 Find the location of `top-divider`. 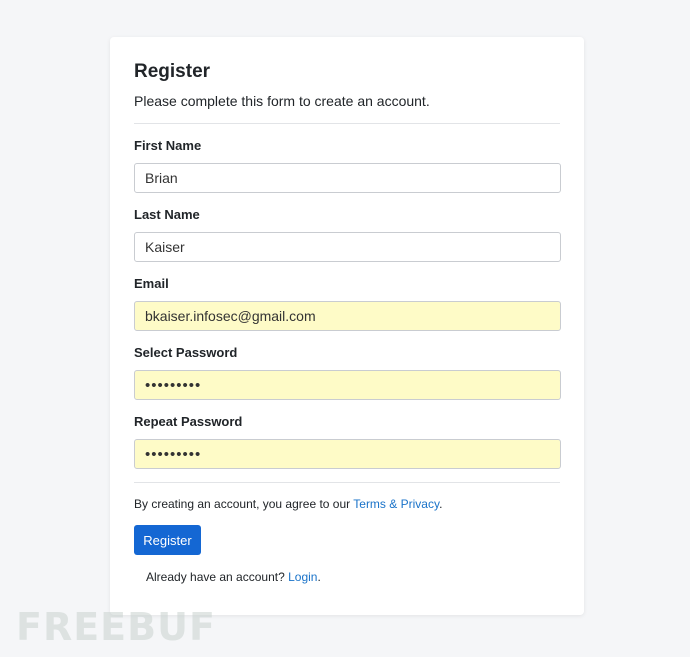

top-divider is located at coordinates (347, 123).